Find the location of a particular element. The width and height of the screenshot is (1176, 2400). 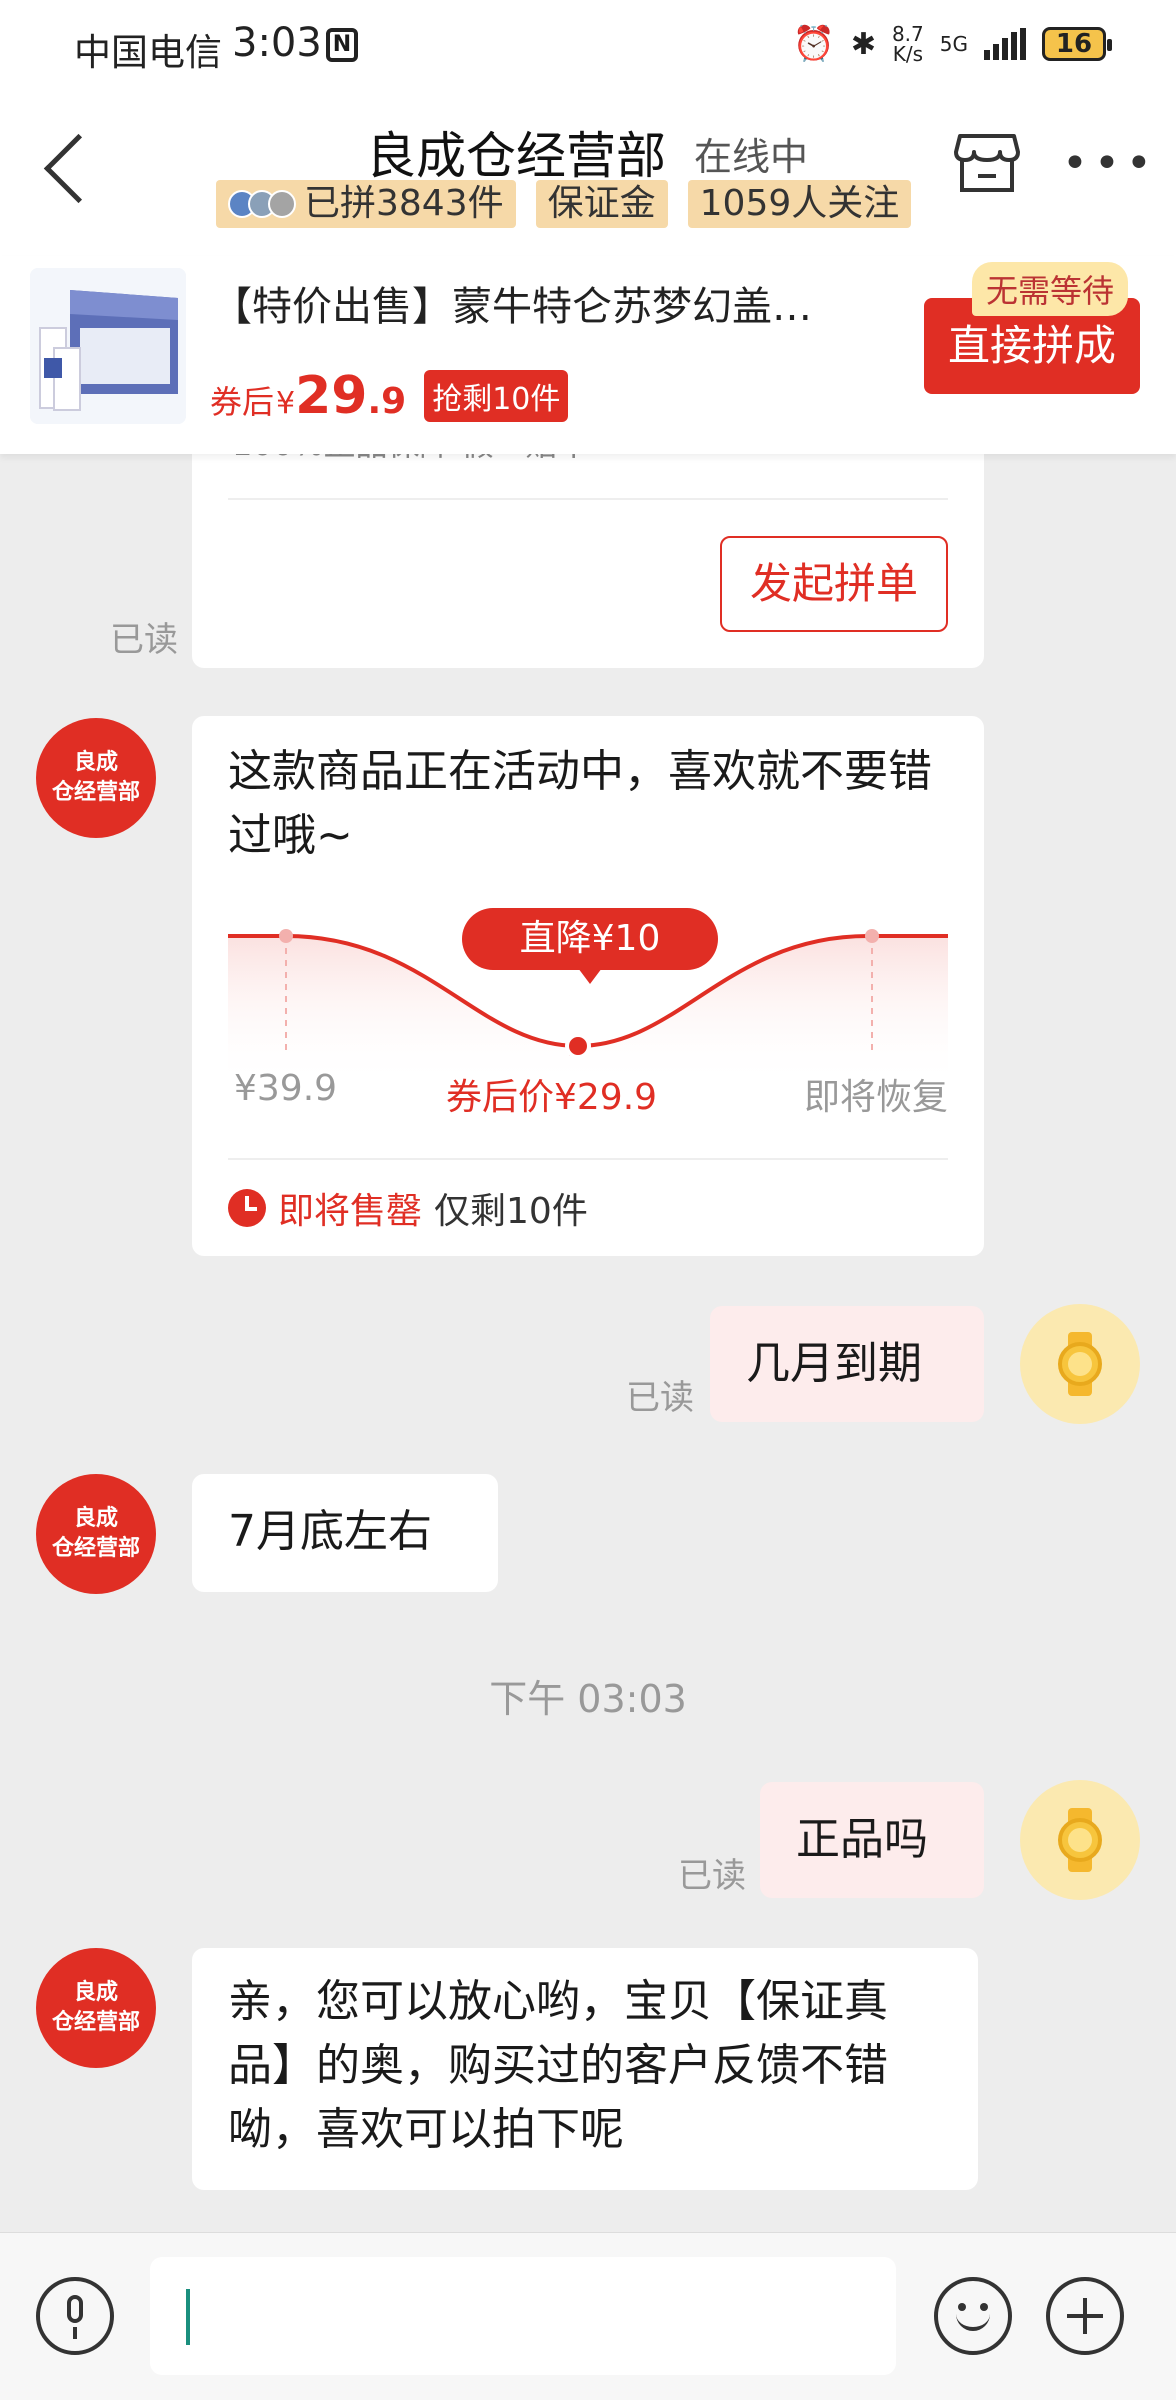

promo-text: 这款商品正在活动中，喜欢就不要错过哦~ is located at coordinates (580, 803).